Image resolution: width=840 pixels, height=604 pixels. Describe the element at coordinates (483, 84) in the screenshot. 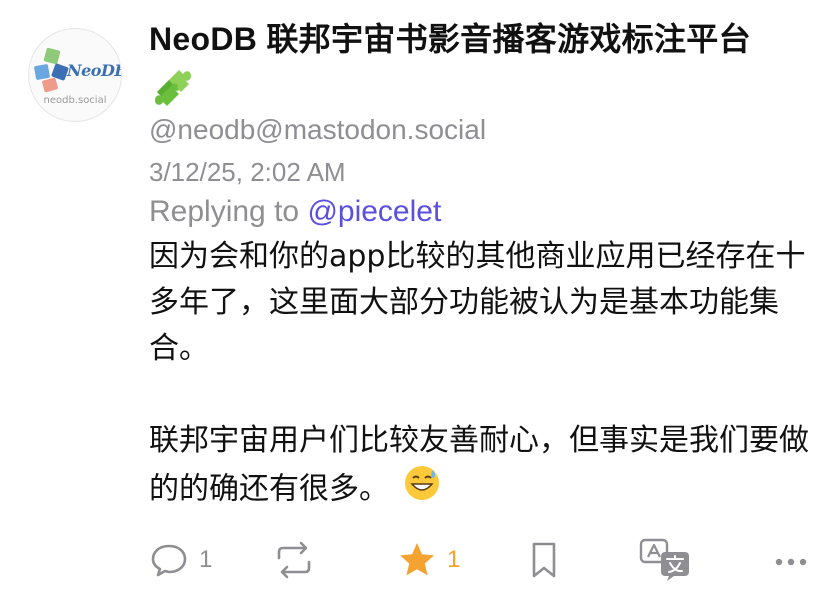

I see `puzzle-piece-icon` at that location.